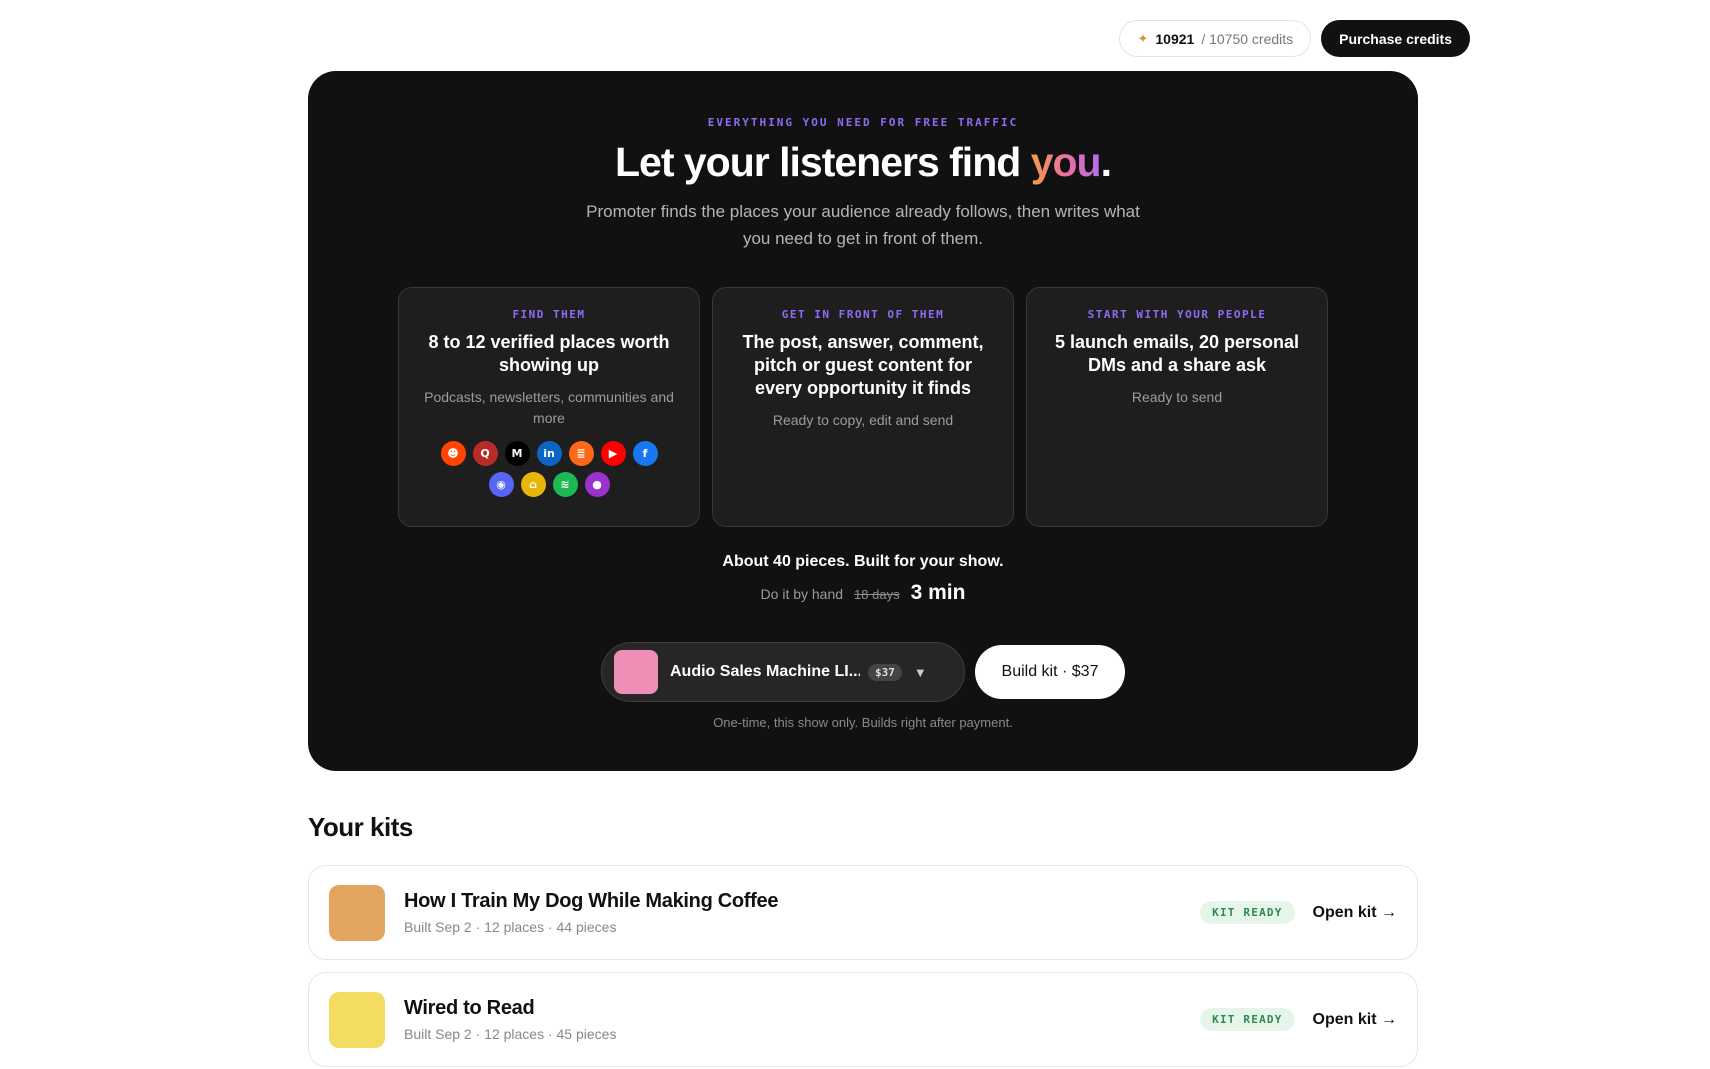  I want to click on hero-title: Let your listeners find you., so click(863, 162).